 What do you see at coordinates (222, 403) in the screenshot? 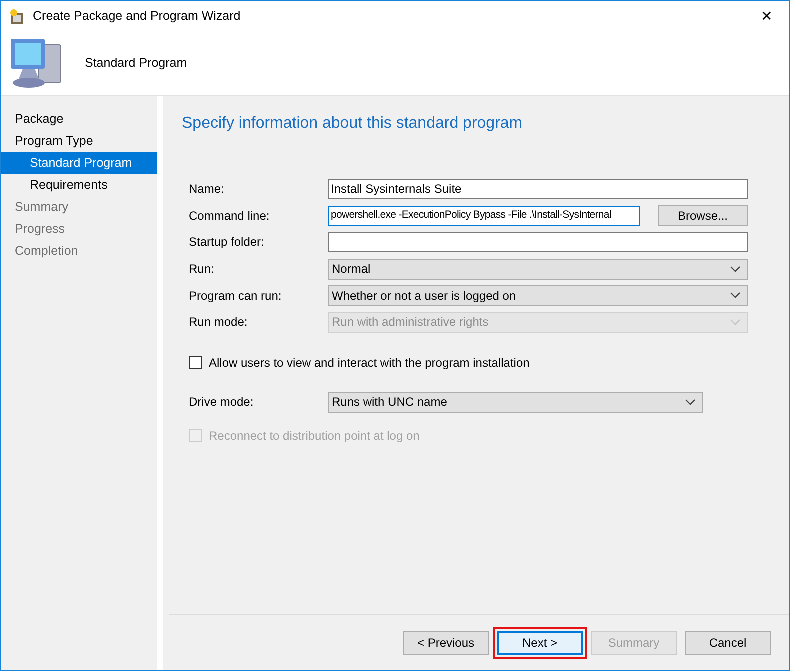
I see `field-label: Drive mode:` at bounding box center [222, 403].